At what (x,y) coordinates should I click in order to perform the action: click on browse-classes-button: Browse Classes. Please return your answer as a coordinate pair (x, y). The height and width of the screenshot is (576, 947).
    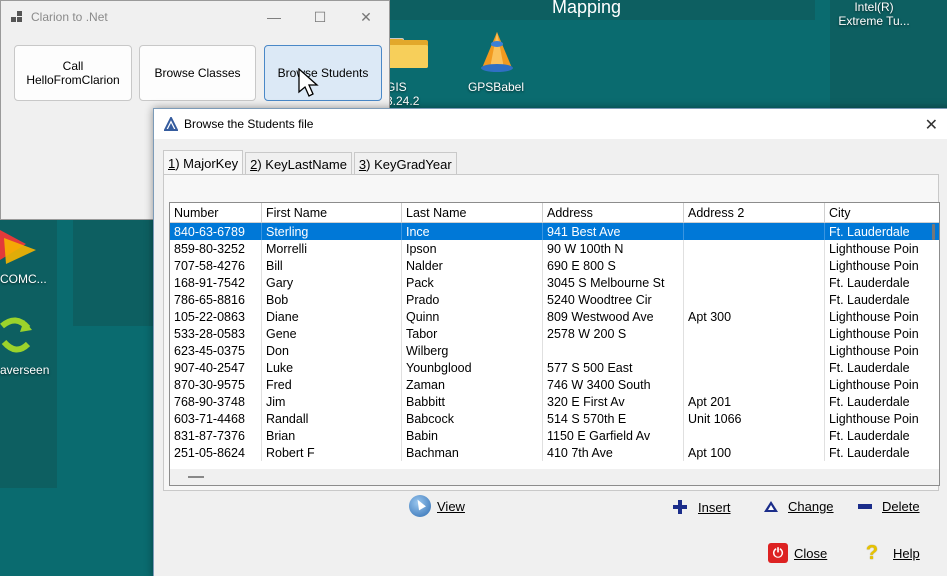
    Looking at the image, I should click on (197, 73).